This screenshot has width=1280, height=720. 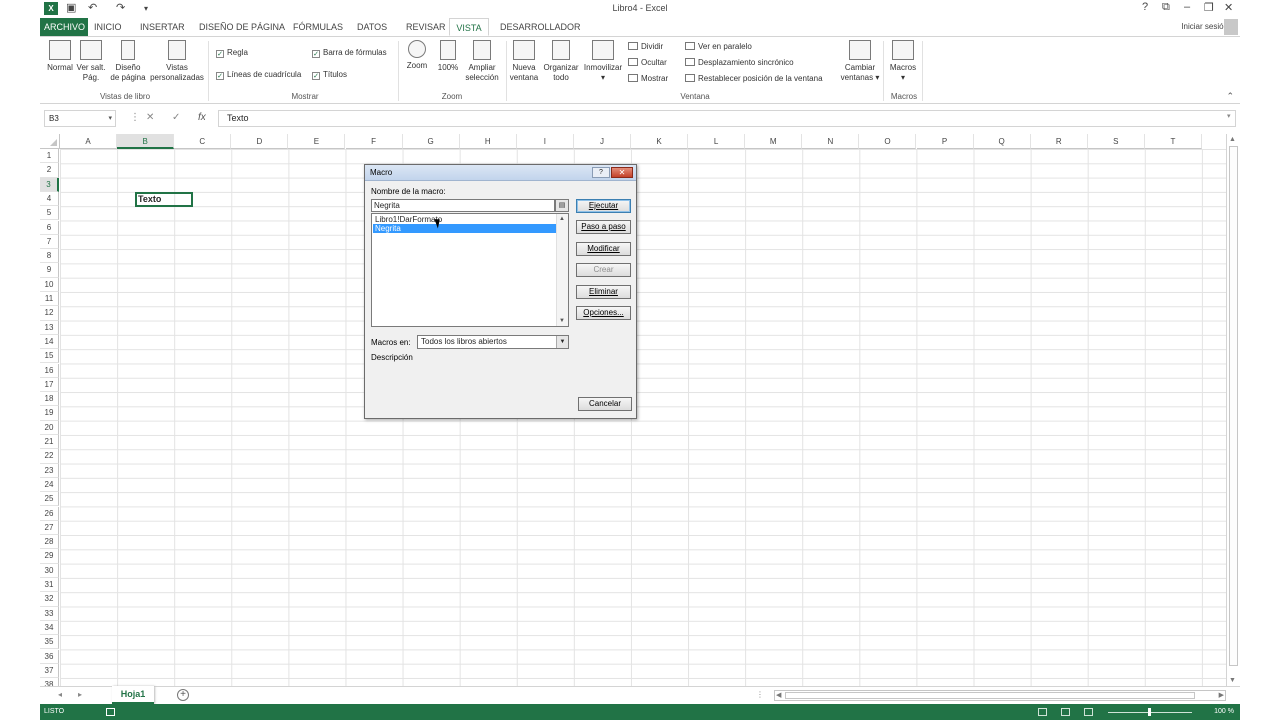 What do you see at coordinates (49, 184) in the screenshot?
I see `row-header: 3` at bounding box center [49, 184].